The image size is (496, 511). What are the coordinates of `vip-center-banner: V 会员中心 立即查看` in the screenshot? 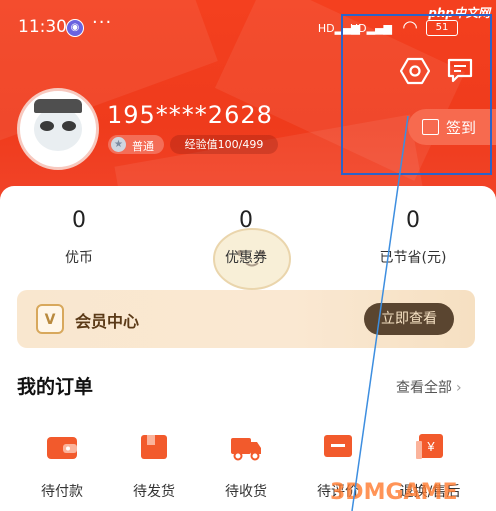 It's located at (246, 319).